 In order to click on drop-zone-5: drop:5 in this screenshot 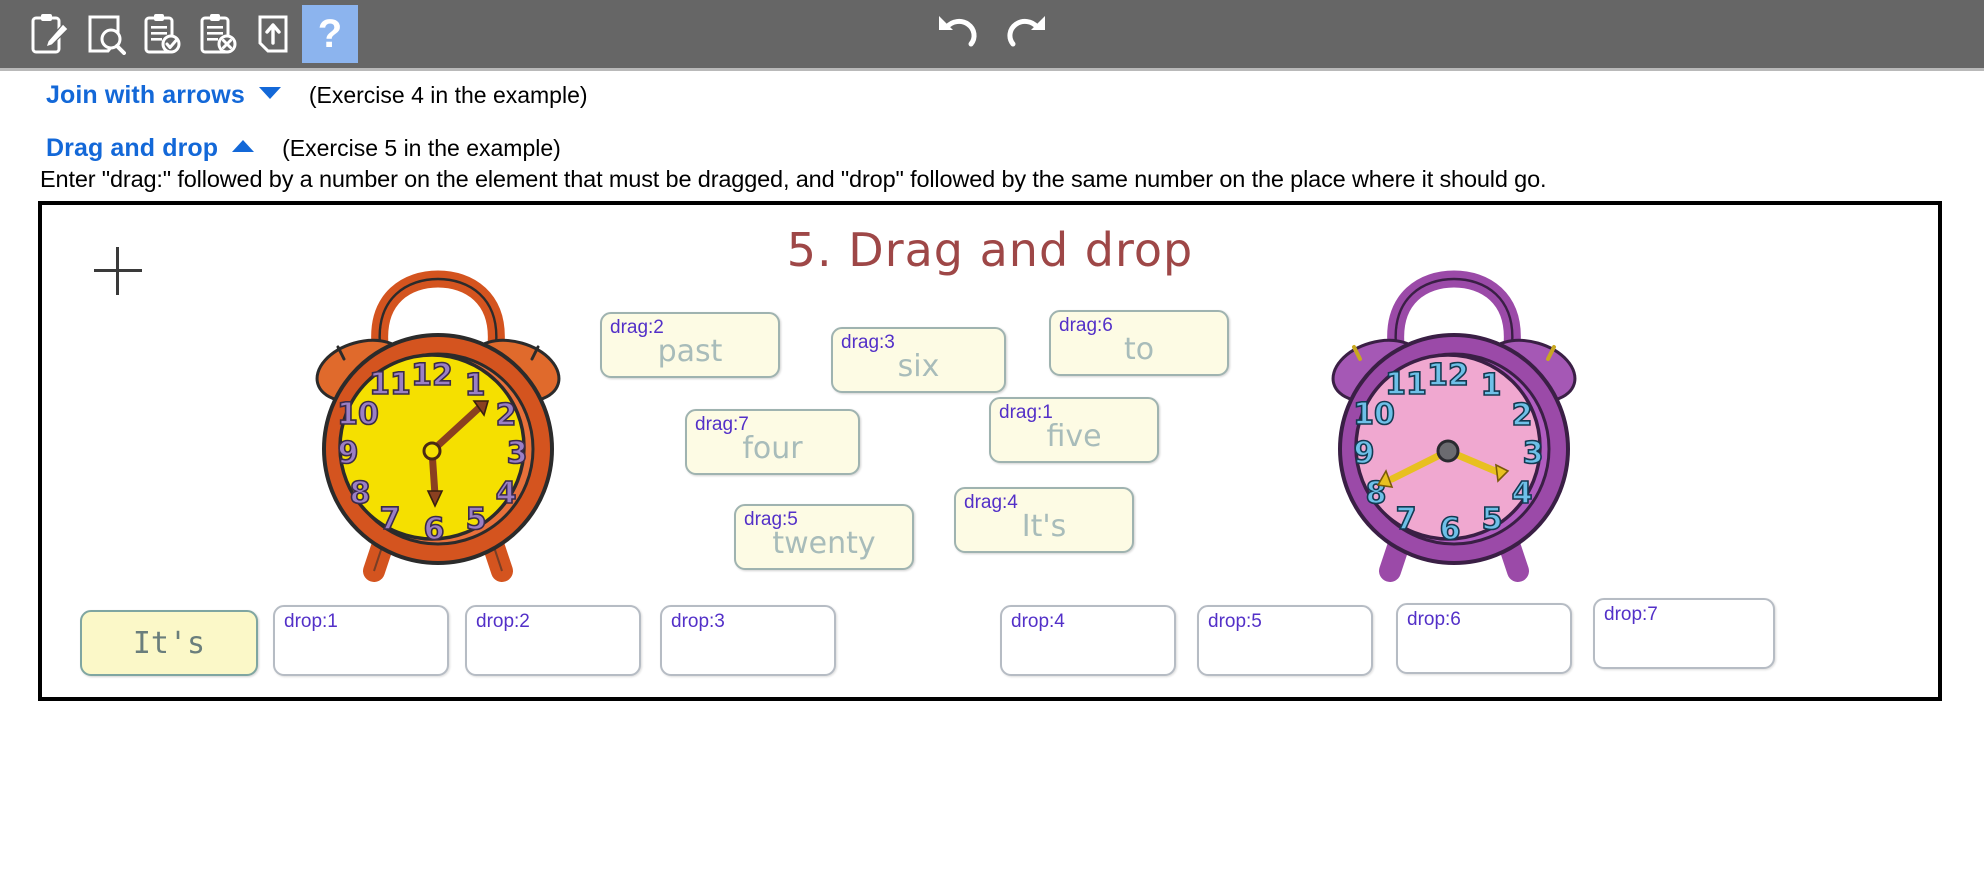, I will do `click(1285, 640)`.